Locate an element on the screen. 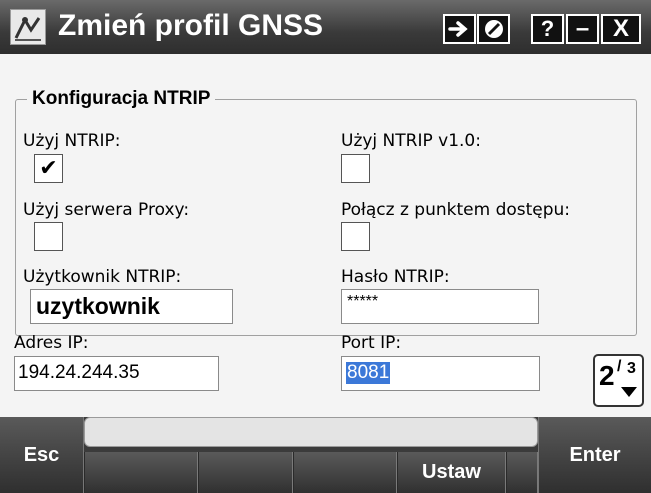 The image size is (651, 493). no-entry-icon is located at coordinates (493, 29).